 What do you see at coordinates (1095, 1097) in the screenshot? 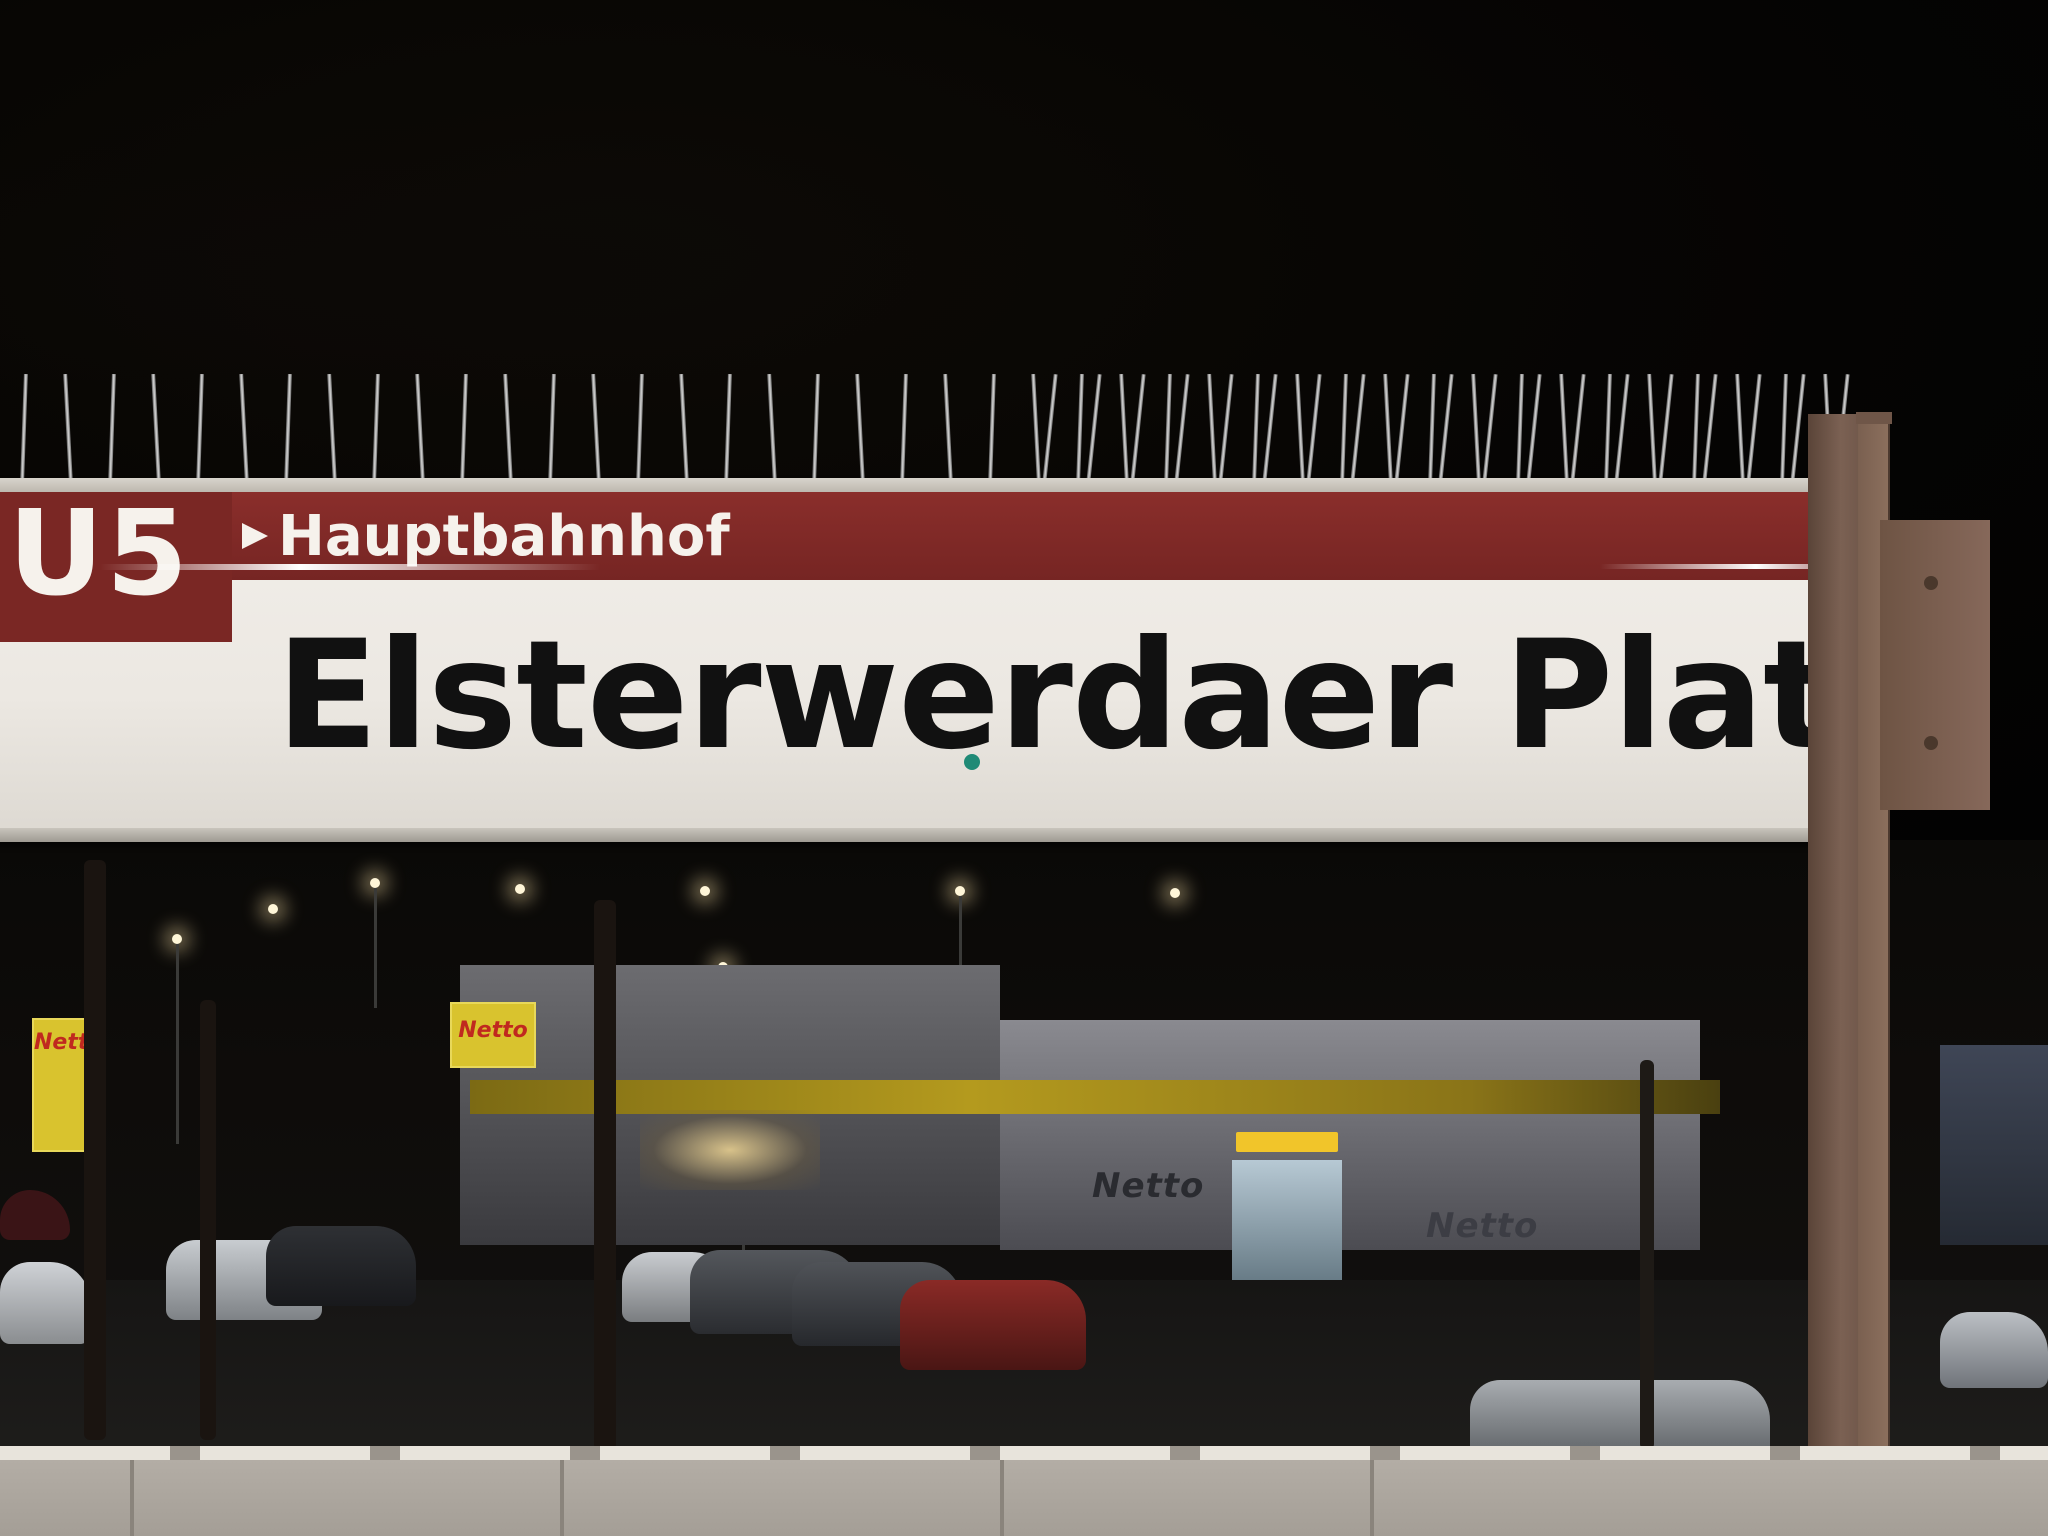
I see `store-facade-stripe` at bounding box center [1095, 1097].